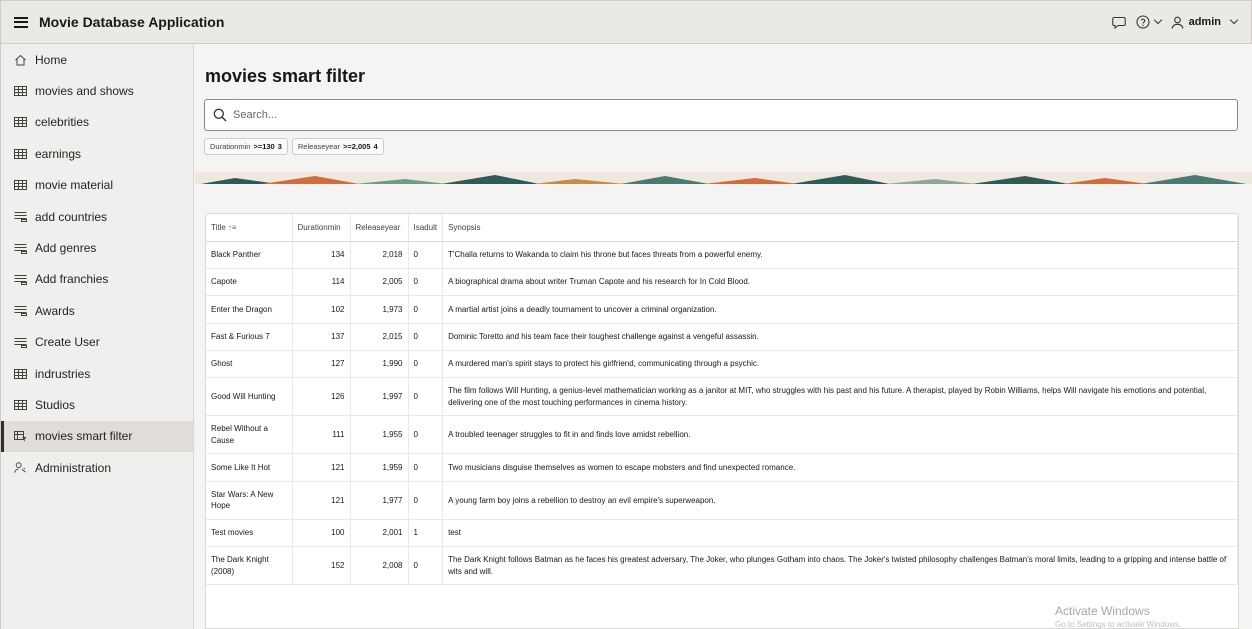  I want to click on sidebar-item-earnings: earnings, so click(97, 153).